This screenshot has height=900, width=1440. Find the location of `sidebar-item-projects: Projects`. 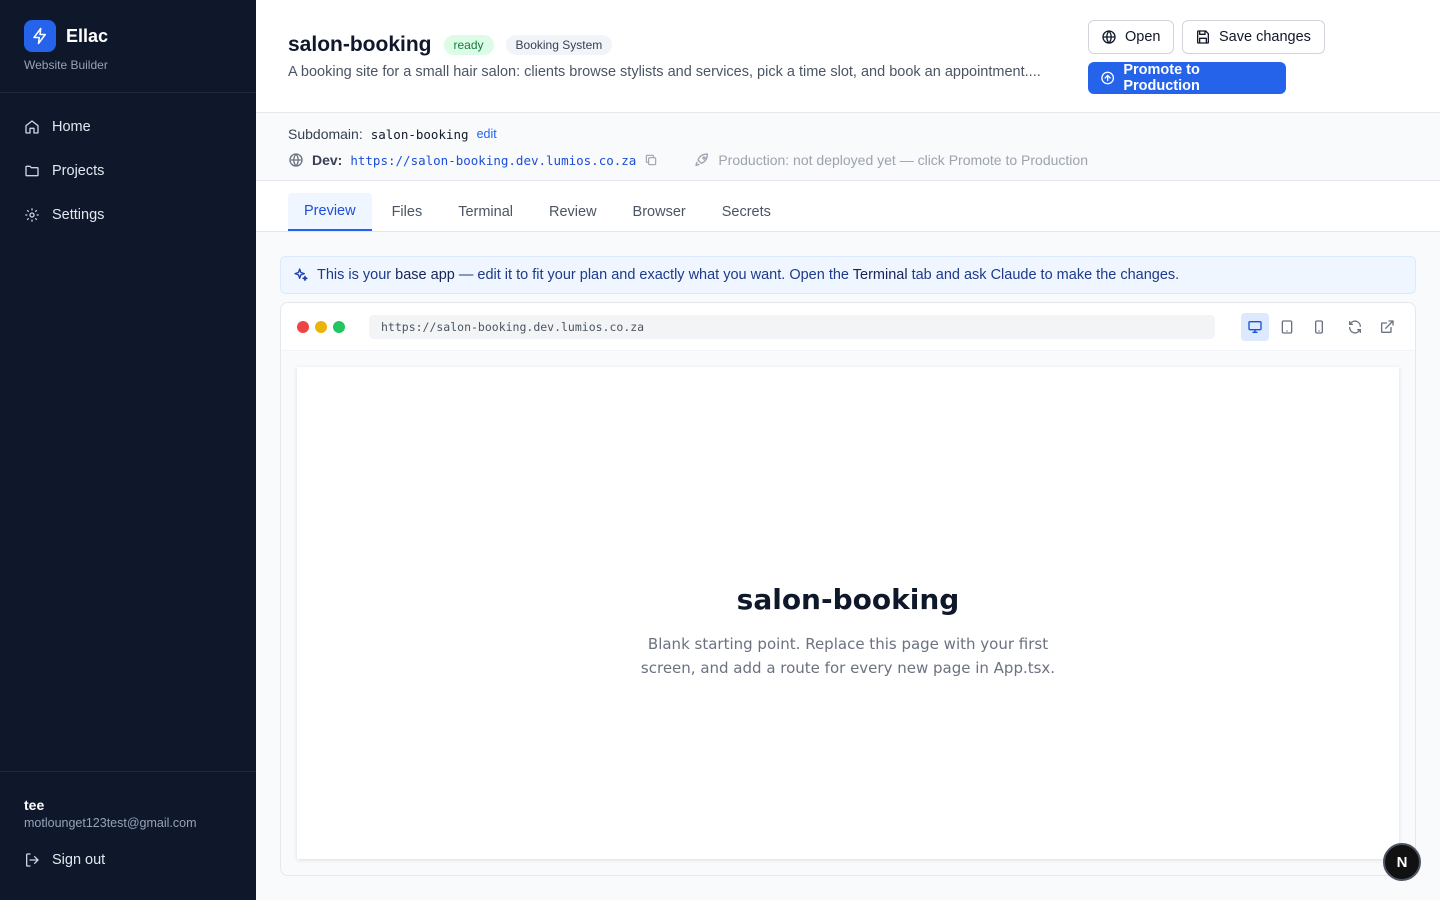

sidebar-item-projects: Projects is located at coordinates (128, 171).